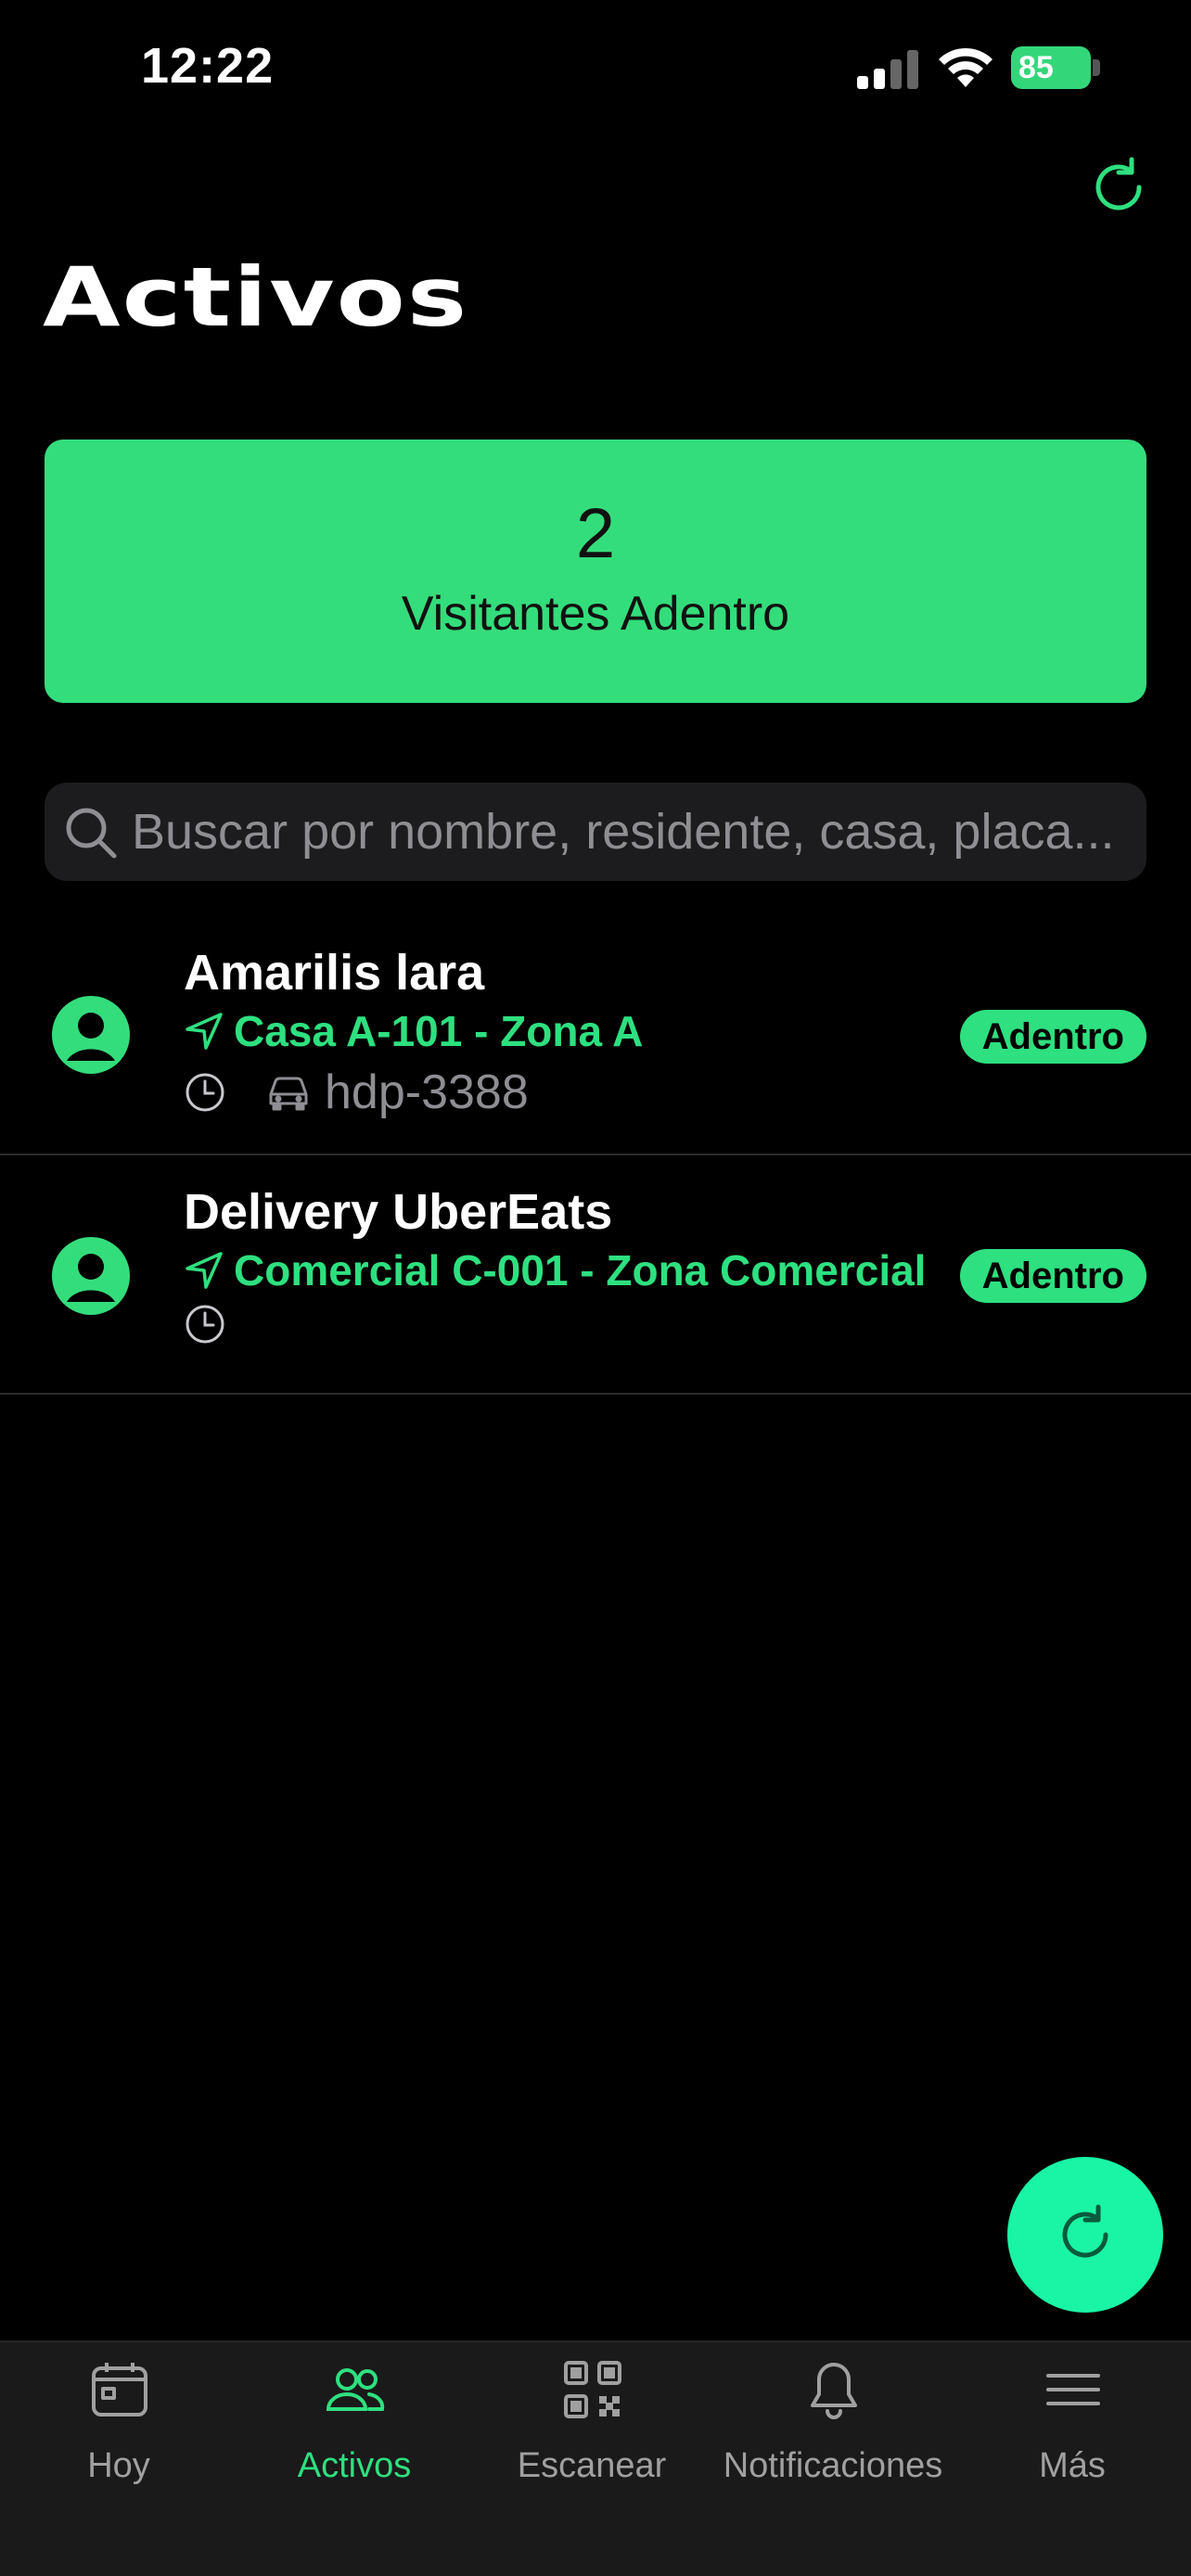 Image resolution: width=1191 pixels, height=2576 pixels. I want to click on users-icon, so click(355, 2390).